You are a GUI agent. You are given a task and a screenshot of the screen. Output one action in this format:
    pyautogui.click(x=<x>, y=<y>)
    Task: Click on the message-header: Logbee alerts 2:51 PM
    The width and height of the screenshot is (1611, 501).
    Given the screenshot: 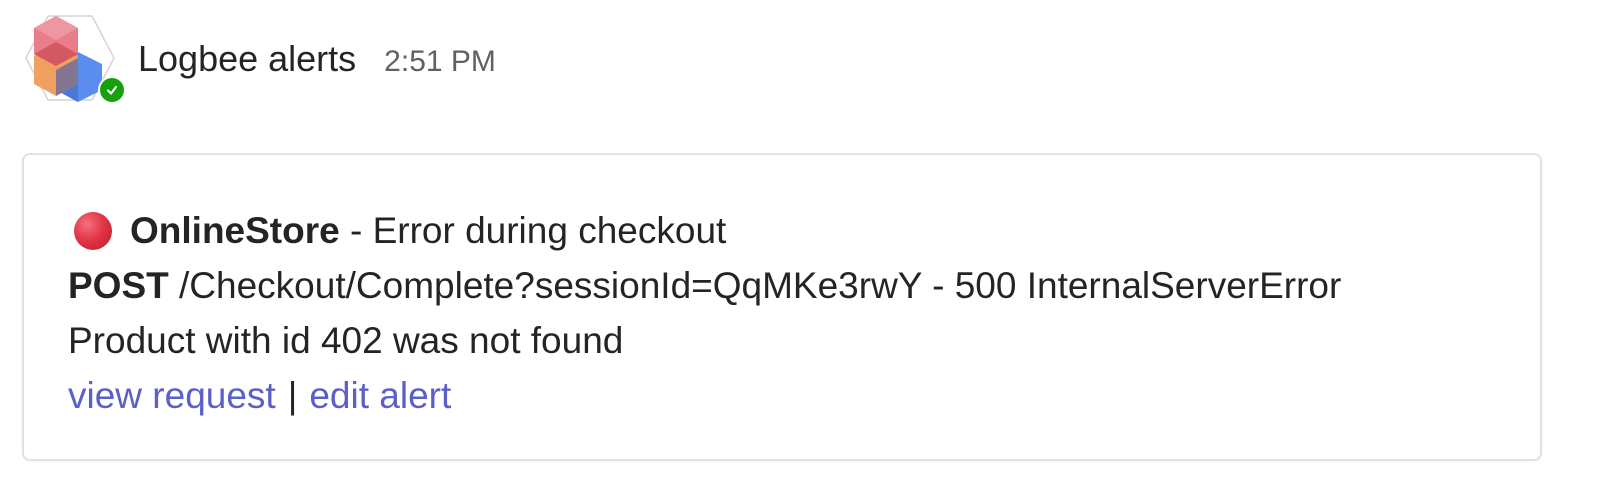 What is the action you would take?
    pyautogui.click(x=259, y=59)
    